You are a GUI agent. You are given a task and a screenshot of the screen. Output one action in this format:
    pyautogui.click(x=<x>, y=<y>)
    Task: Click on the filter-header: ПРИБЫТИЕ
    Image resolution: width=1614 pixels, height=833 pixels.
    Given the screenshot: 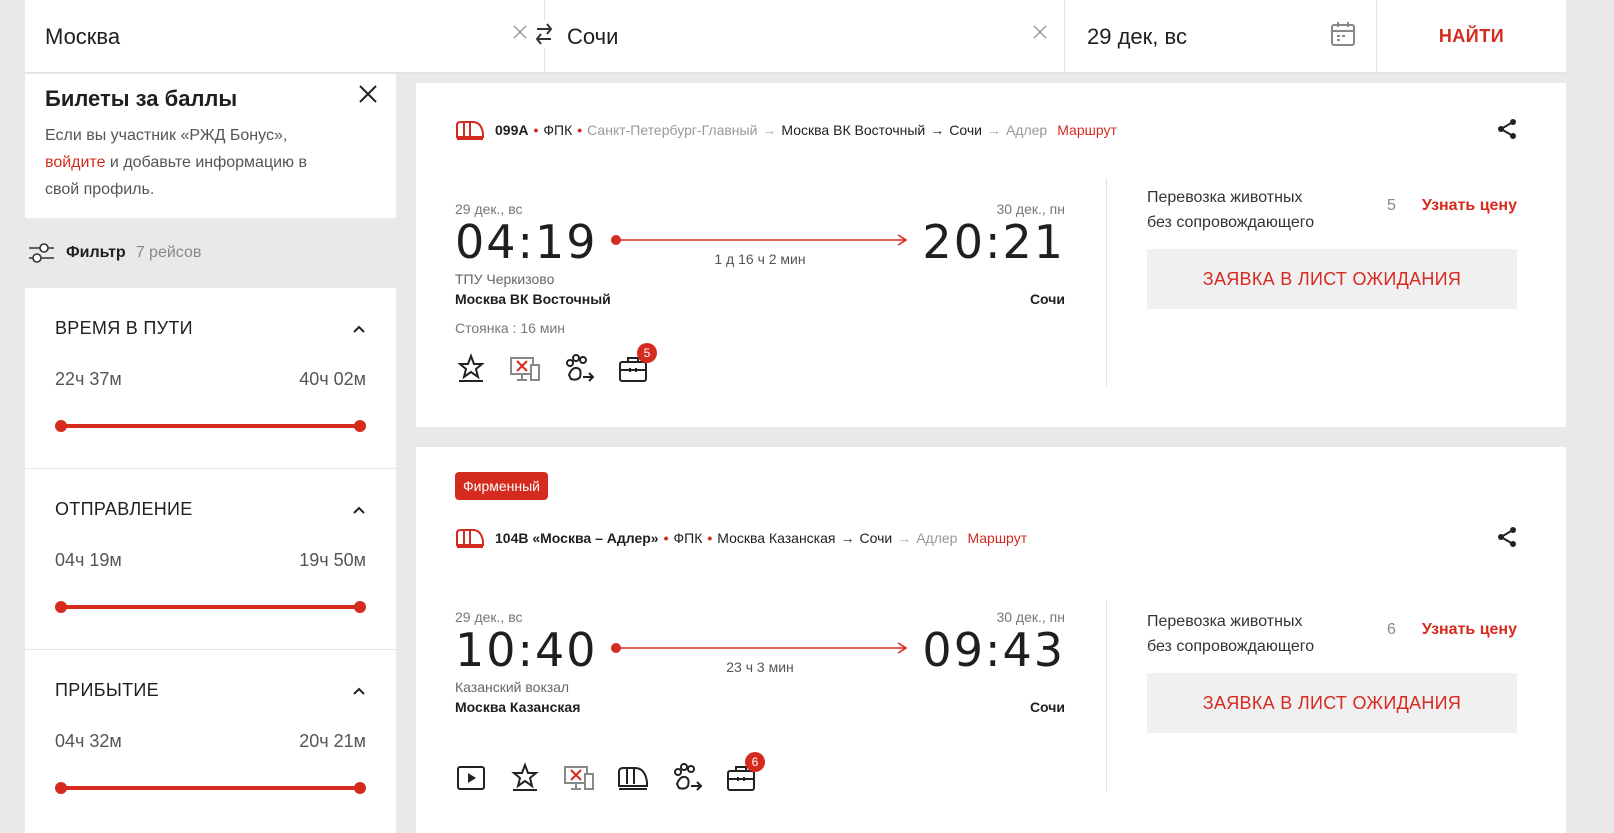 What is the action you would take?
    pyautogui.click(x=210, y=690)
    